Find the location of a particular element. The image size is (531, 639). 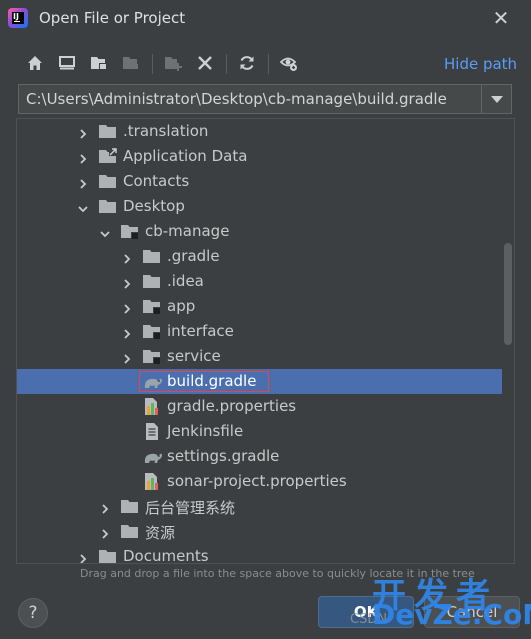

tree-row-label: 后台管理系统 is located at coordinates (190, 508).